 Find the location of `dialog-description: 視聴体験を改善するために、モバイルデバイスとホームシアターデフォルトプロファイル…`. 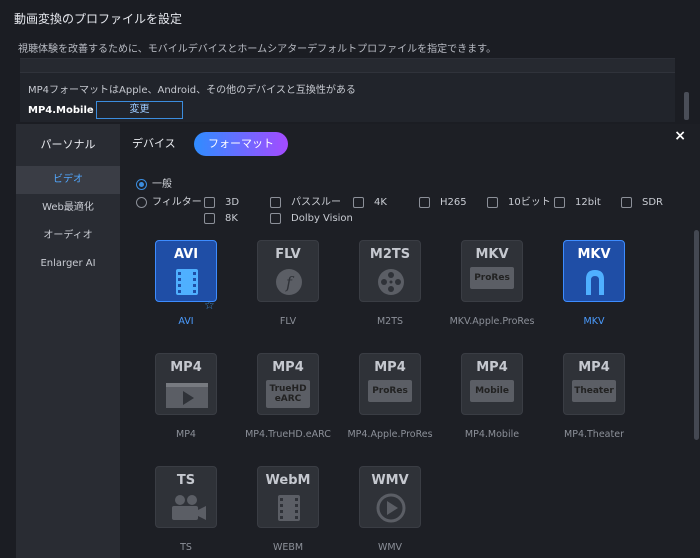

dialog-description: 視聴体験を改善するために、モバイルデバイスとホームシアターデフォルトプロファイル… is located at coordinates (257, 49).